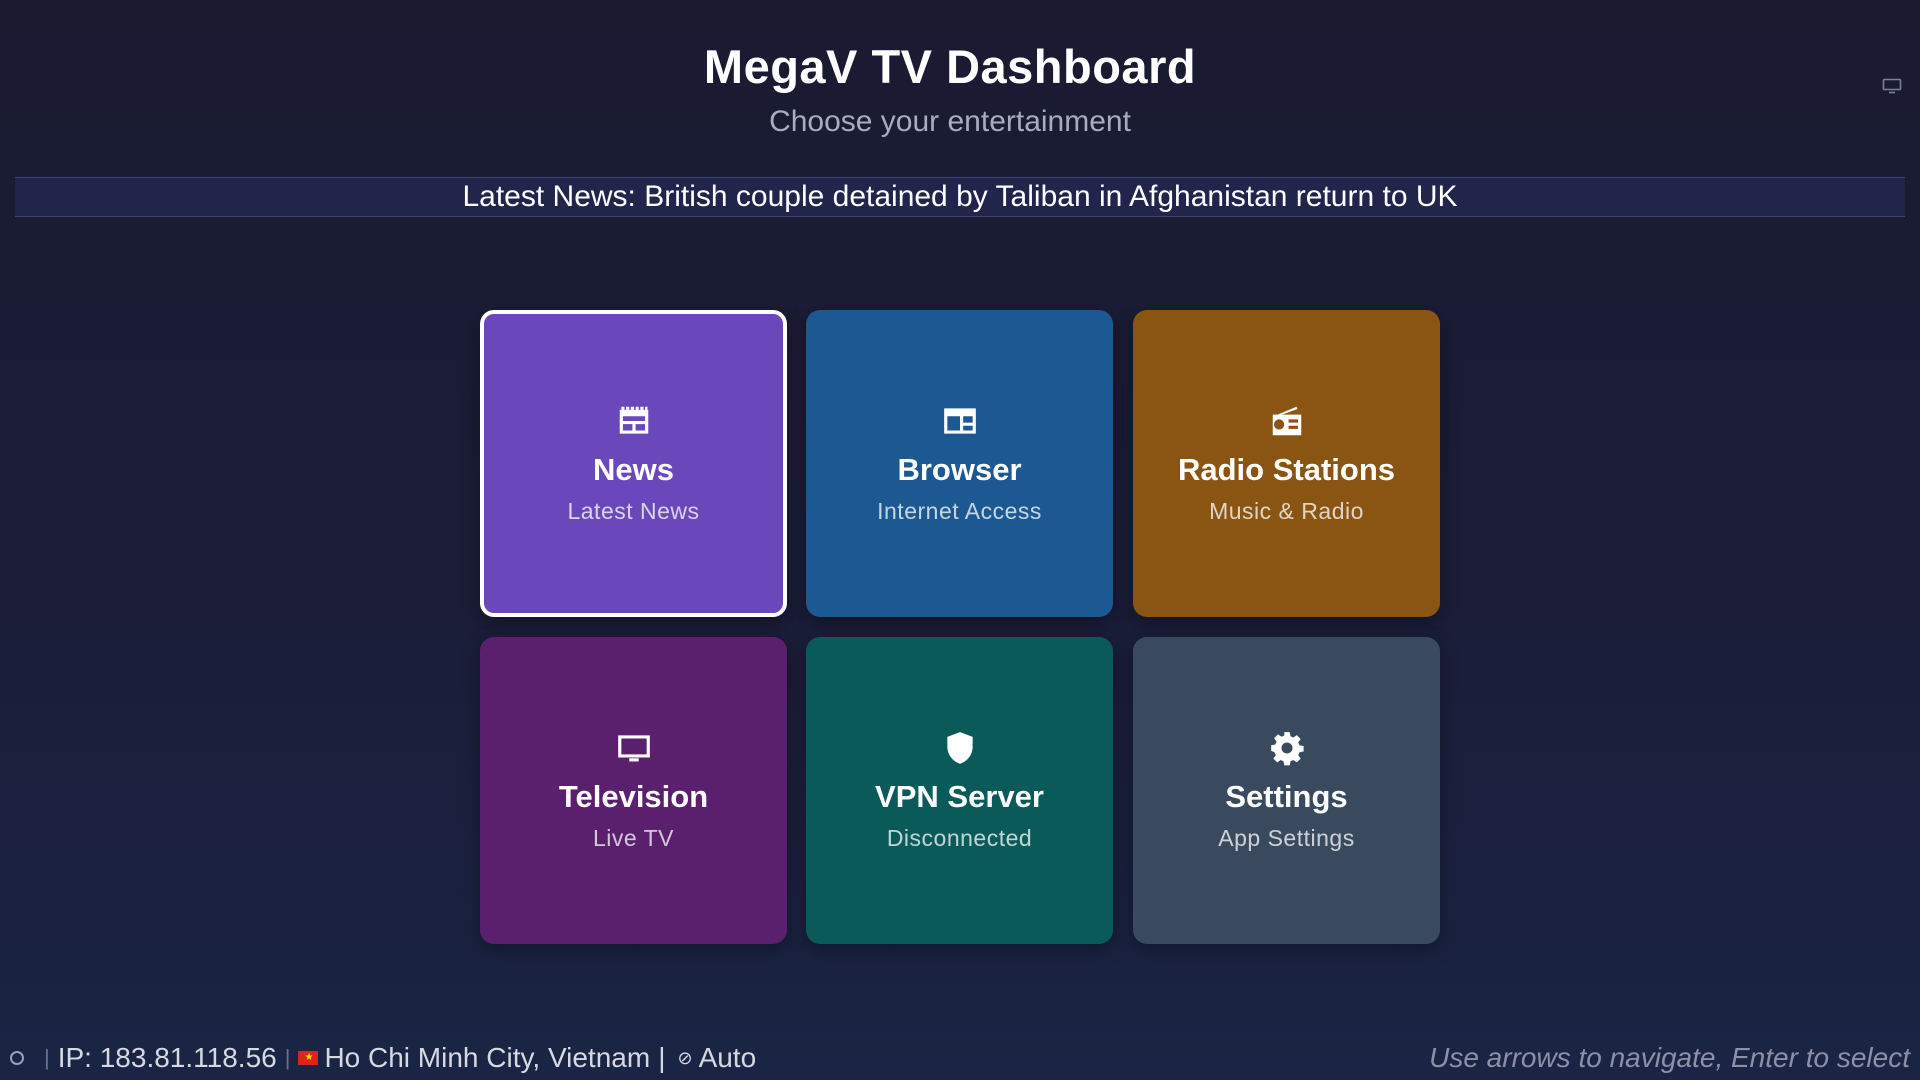  I want to click on browser-window-icon, so click(959, 421).